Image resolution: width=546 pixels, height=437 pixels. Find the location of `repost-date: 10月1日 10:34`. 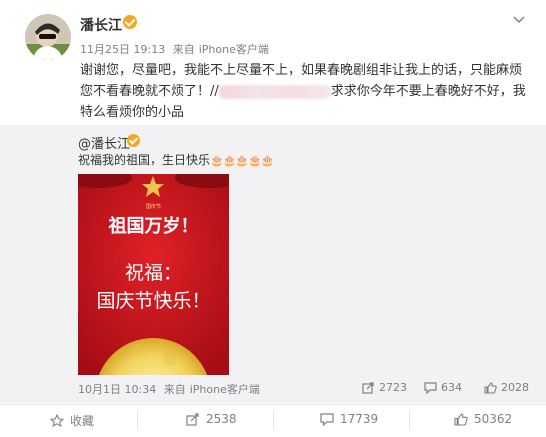

repost-date: 10月1日 10:34 is located at coordinates (117, 389).